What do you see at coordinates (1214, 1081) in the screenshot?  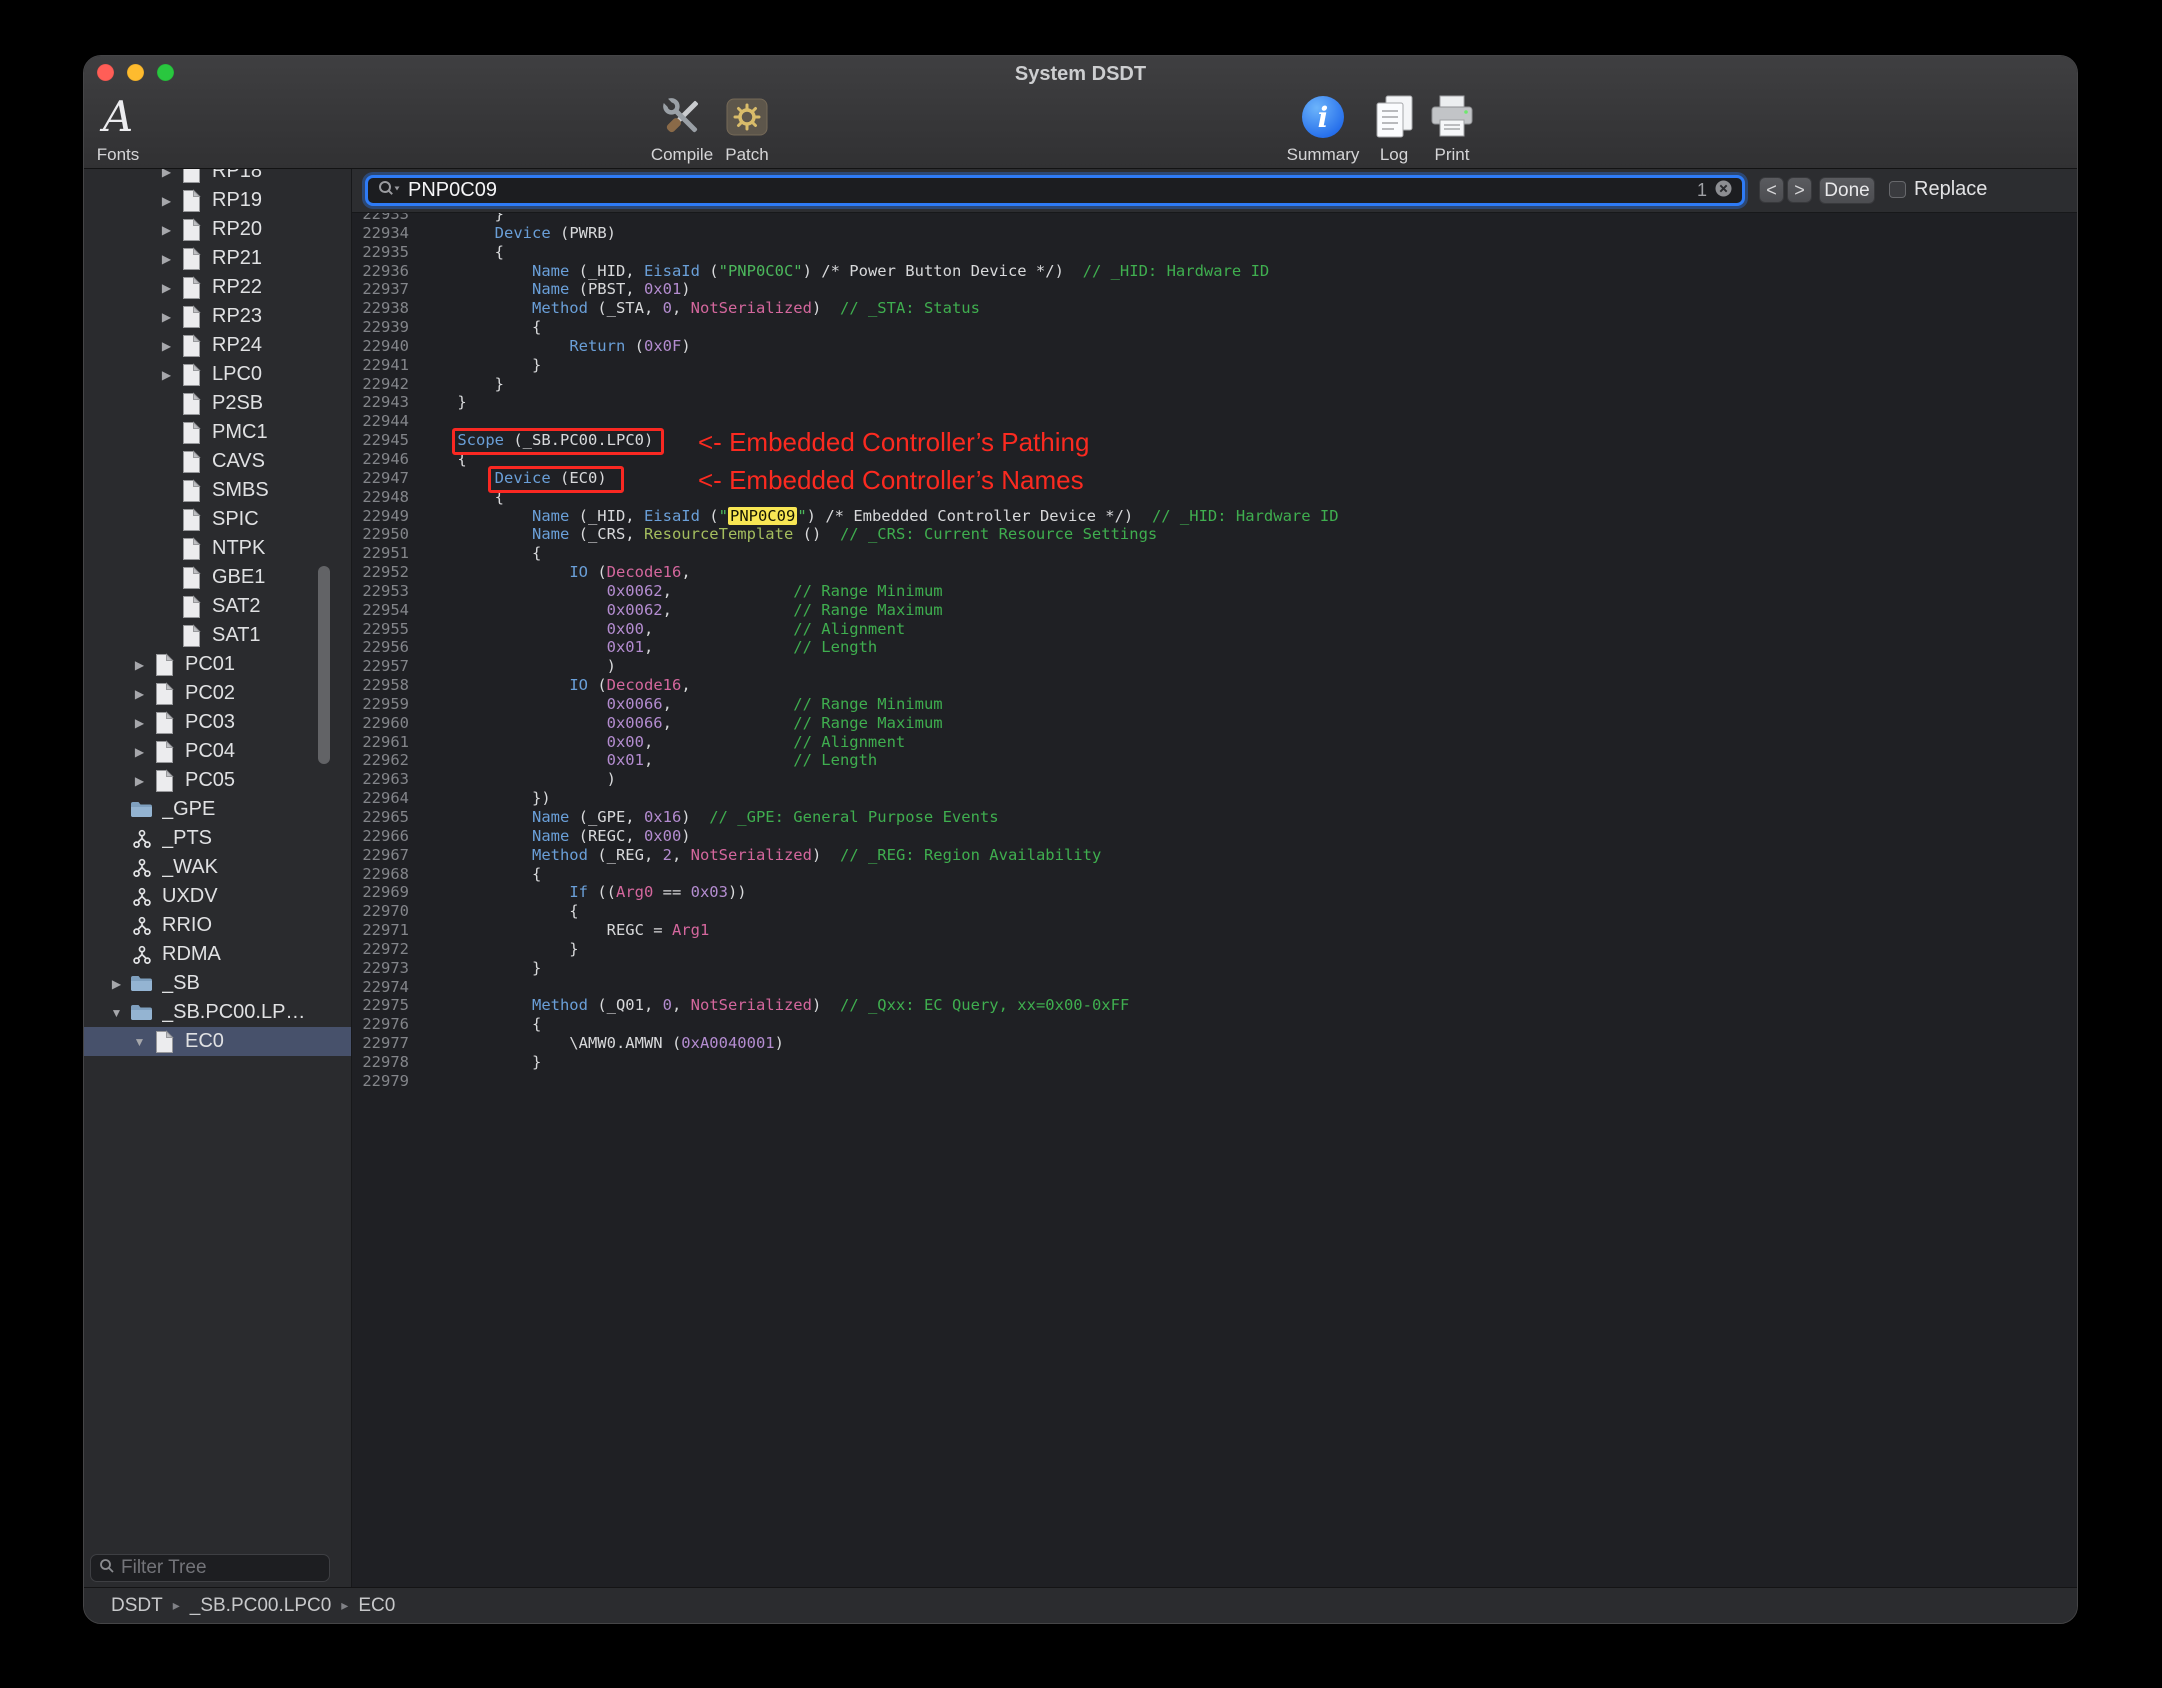 I see `code-line: 22979` at bounding box center [1214, 1081].